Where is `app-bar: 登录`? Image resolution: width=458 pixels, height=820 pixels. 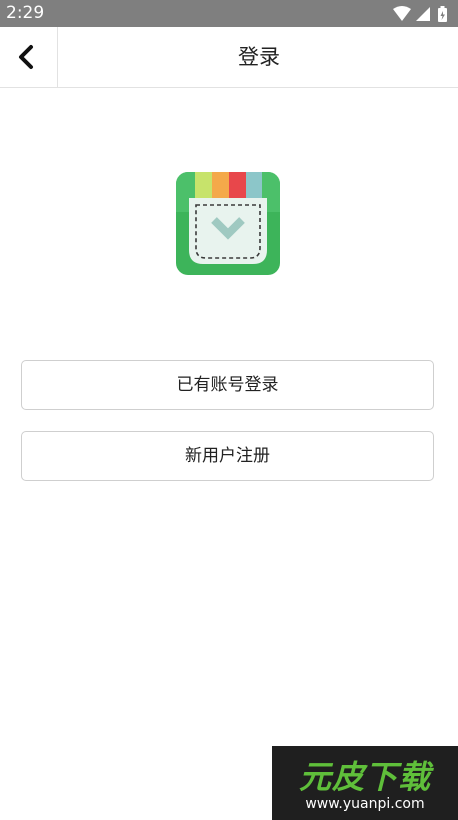 app-bar: 登录 is located at coordinates (229, 57).